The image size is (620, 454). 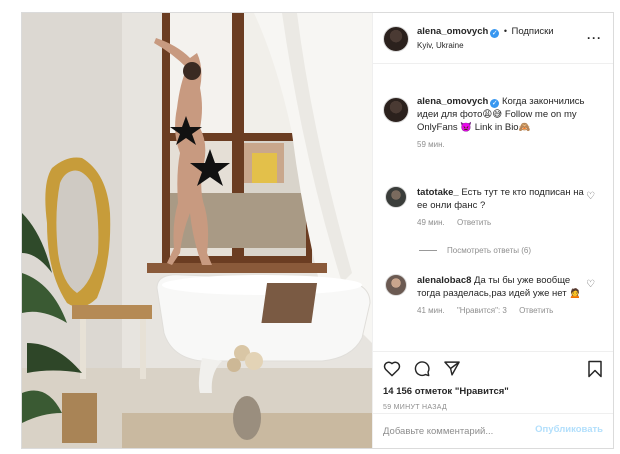 I want to click on caption-meta: 59 мин., so click(x=512, y=144).